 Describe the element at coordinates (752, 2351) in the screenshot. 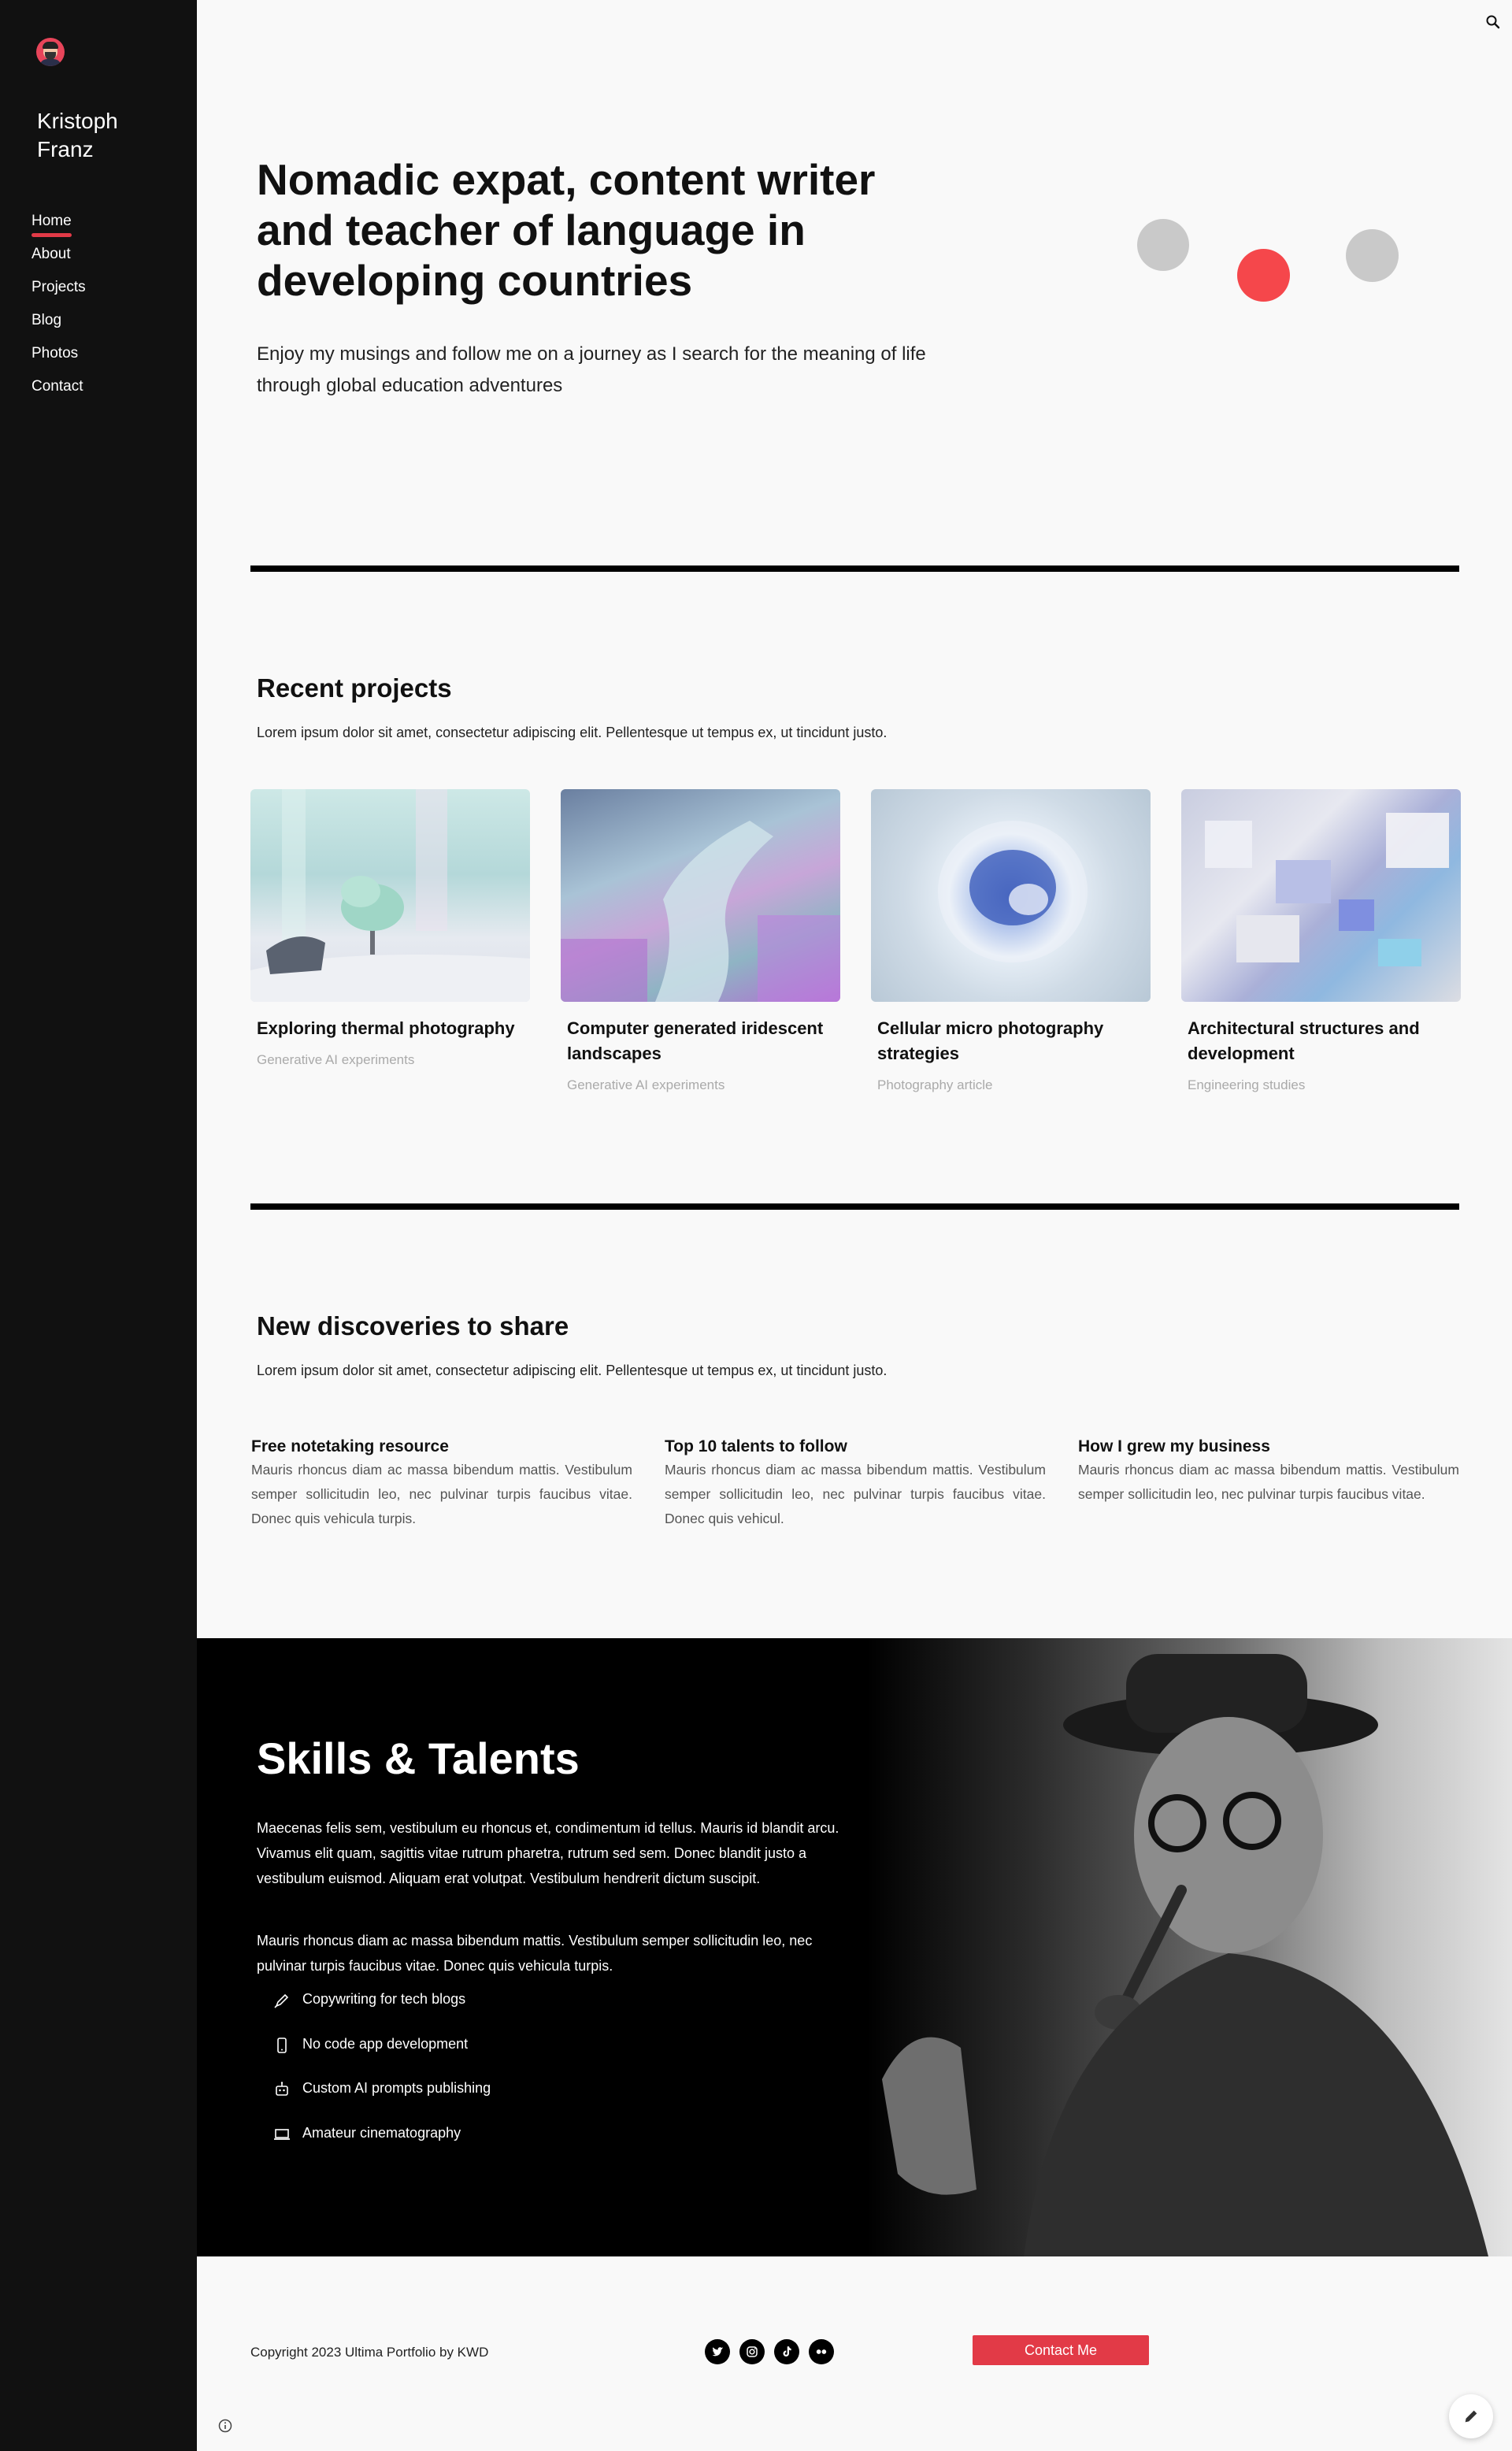

I see `instagram-icon` at that location.